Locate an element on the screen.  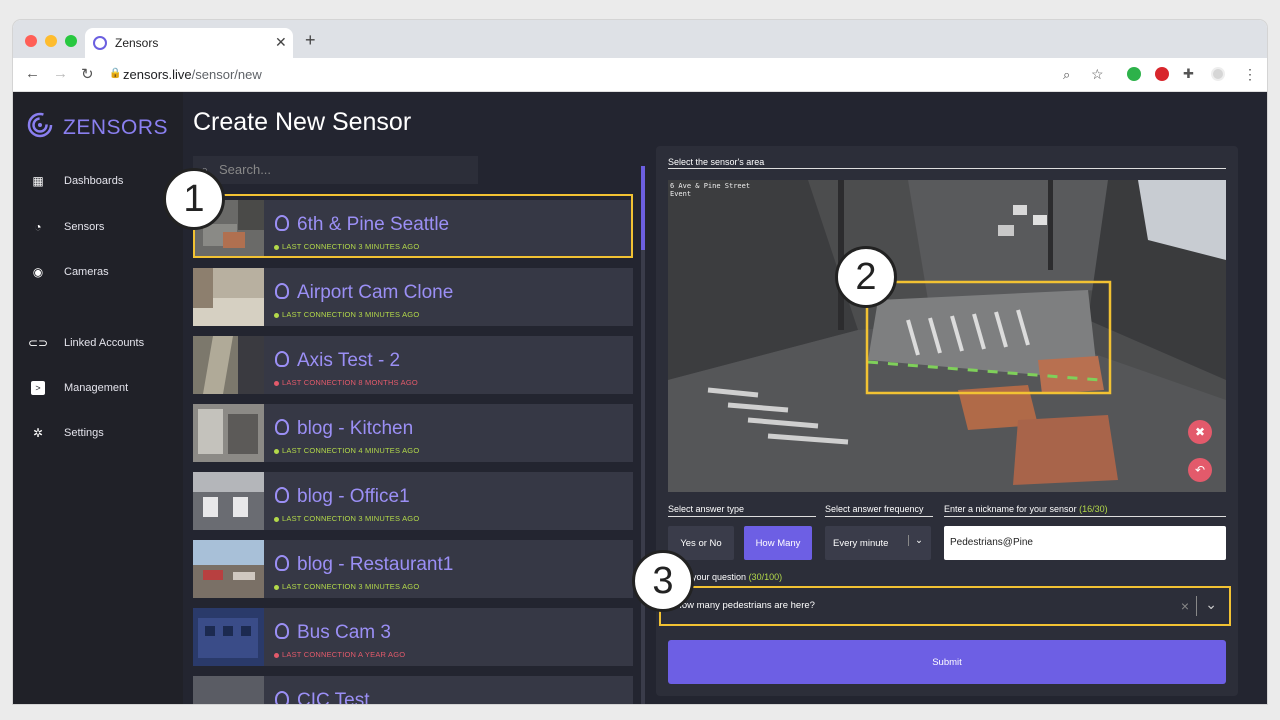
tab-title: Zensors is located at coordinates (137, 43).